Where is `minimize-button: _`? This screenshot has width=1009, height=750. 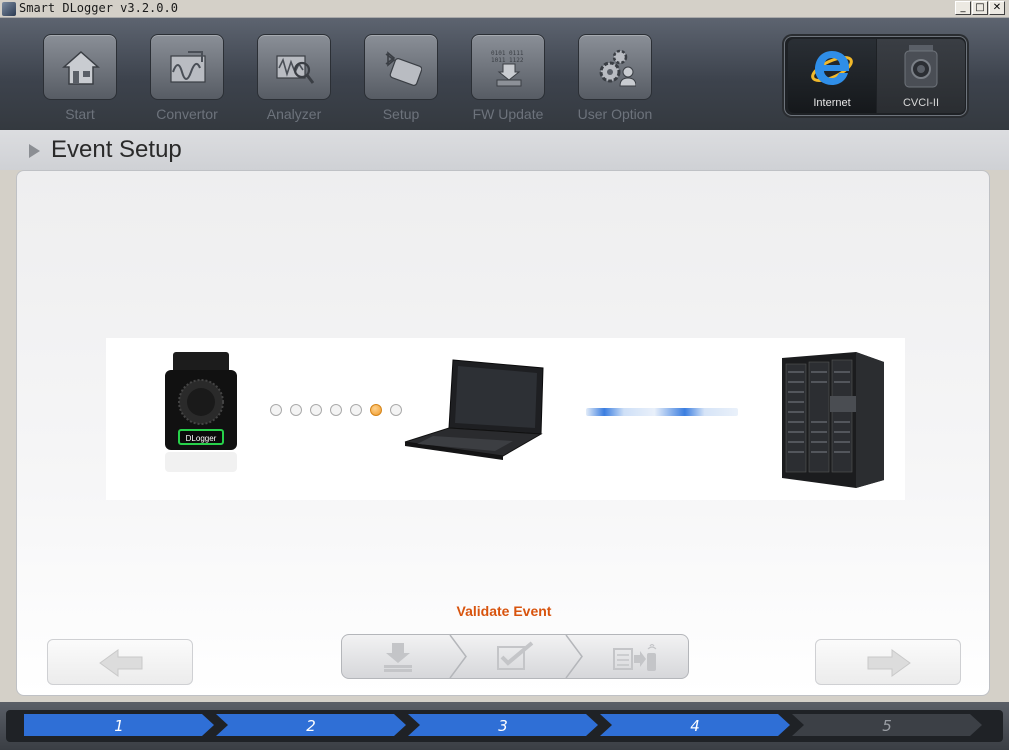
minimize-button: _ is located at coordinates (963, 8).